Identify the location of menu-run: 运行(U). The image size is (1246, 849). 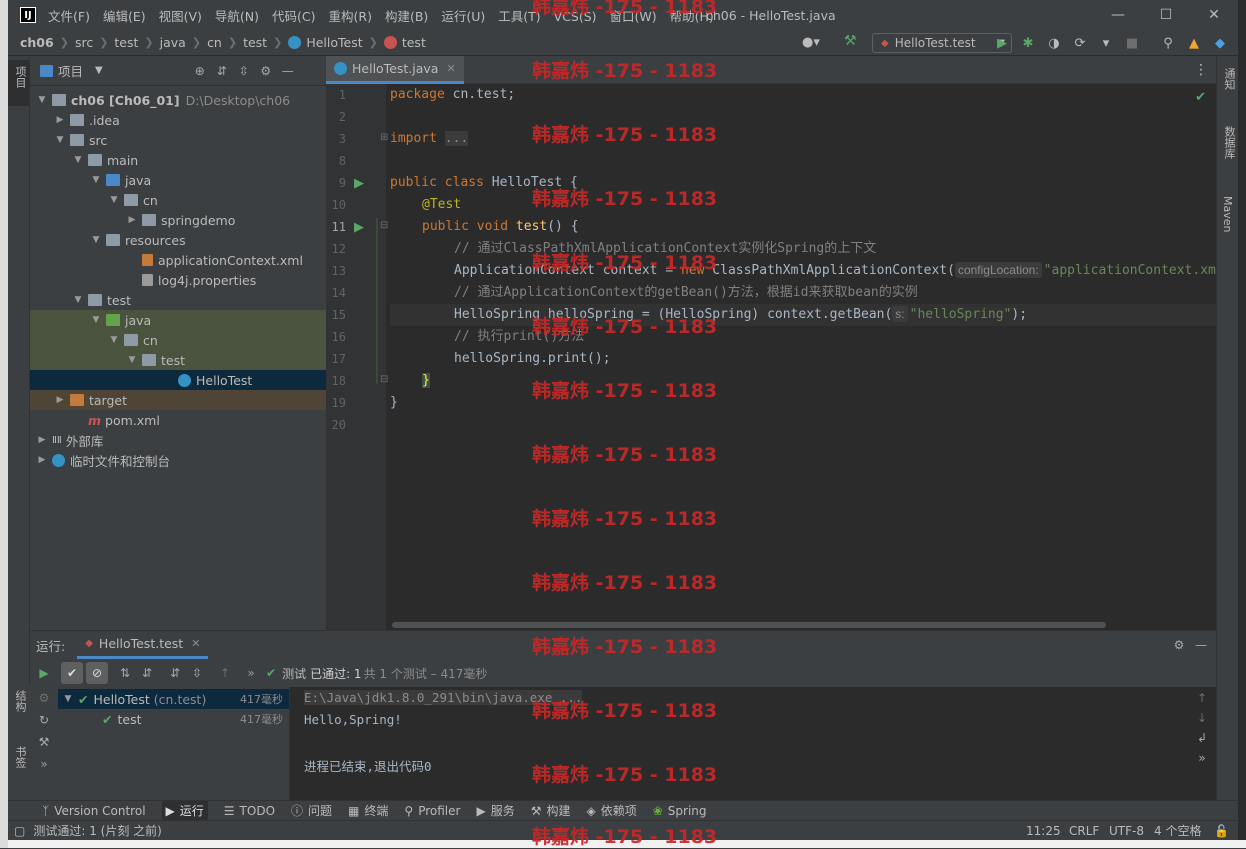
(463, 16).